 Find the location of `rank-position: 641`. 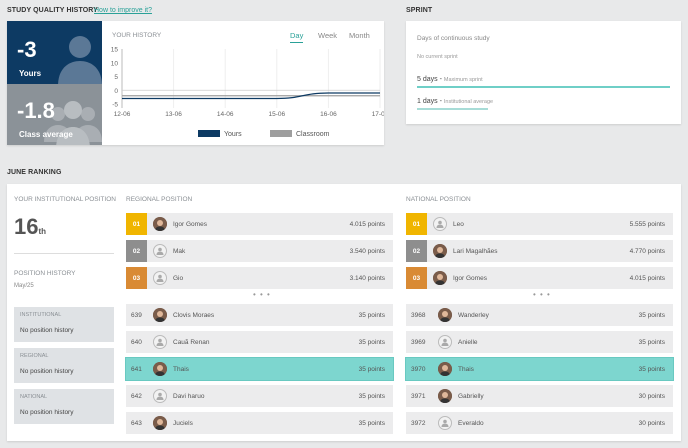

rank-position: 641 is located at coordinates (136, 369).